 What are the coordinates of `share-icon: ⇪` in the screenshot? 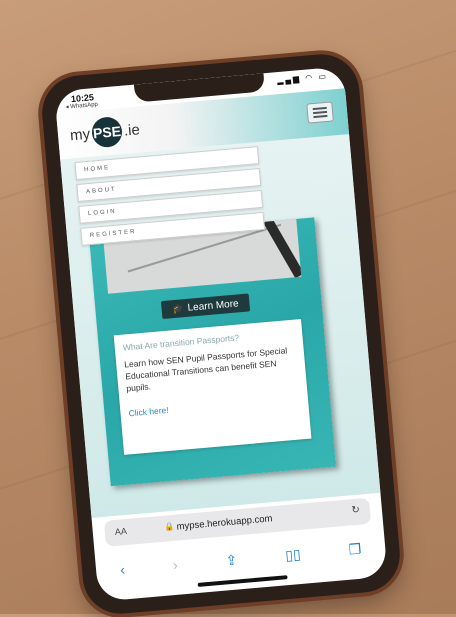 It's located at (231, 560).